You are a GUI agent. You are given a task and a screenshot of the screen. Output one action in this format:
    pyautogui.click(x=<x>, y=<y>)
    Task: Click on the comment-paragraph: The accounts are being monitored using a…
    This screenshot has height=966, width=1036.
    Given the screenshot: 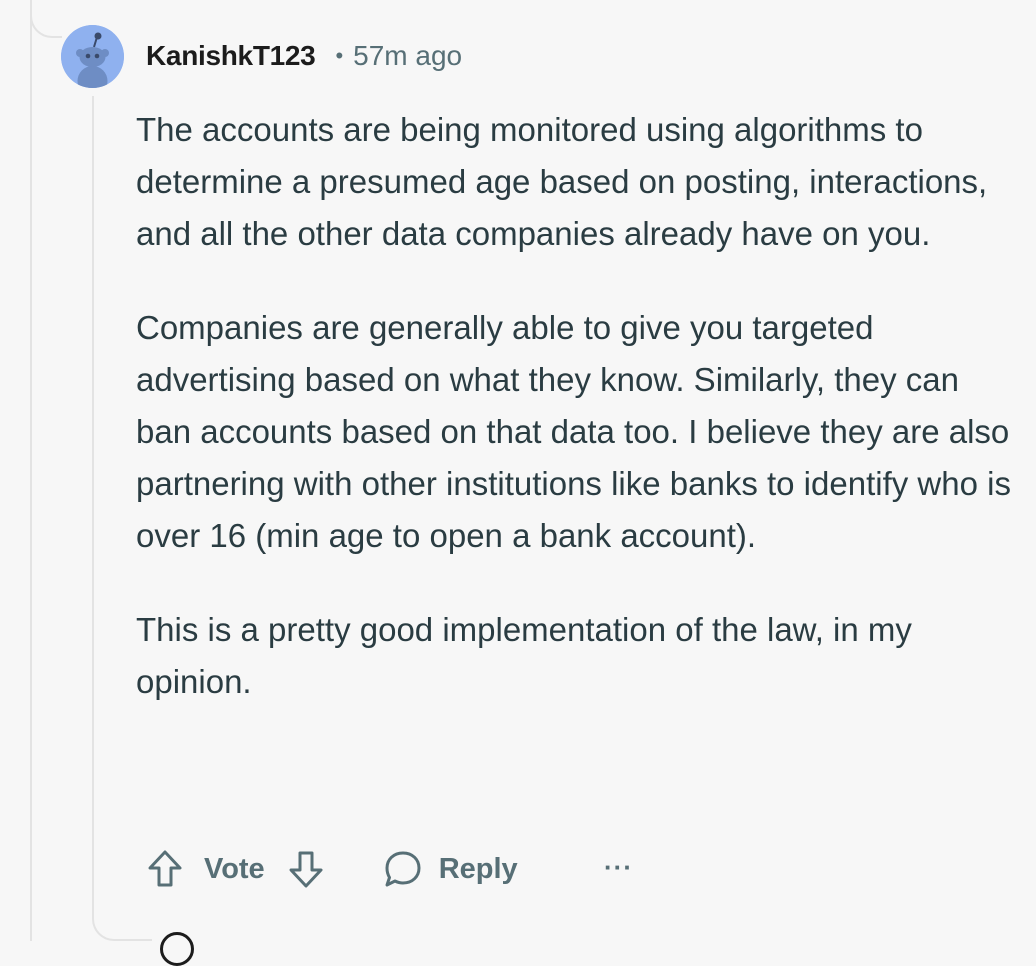 What is the action you would take?
    pyautogui.click(x=562, y=181)
    